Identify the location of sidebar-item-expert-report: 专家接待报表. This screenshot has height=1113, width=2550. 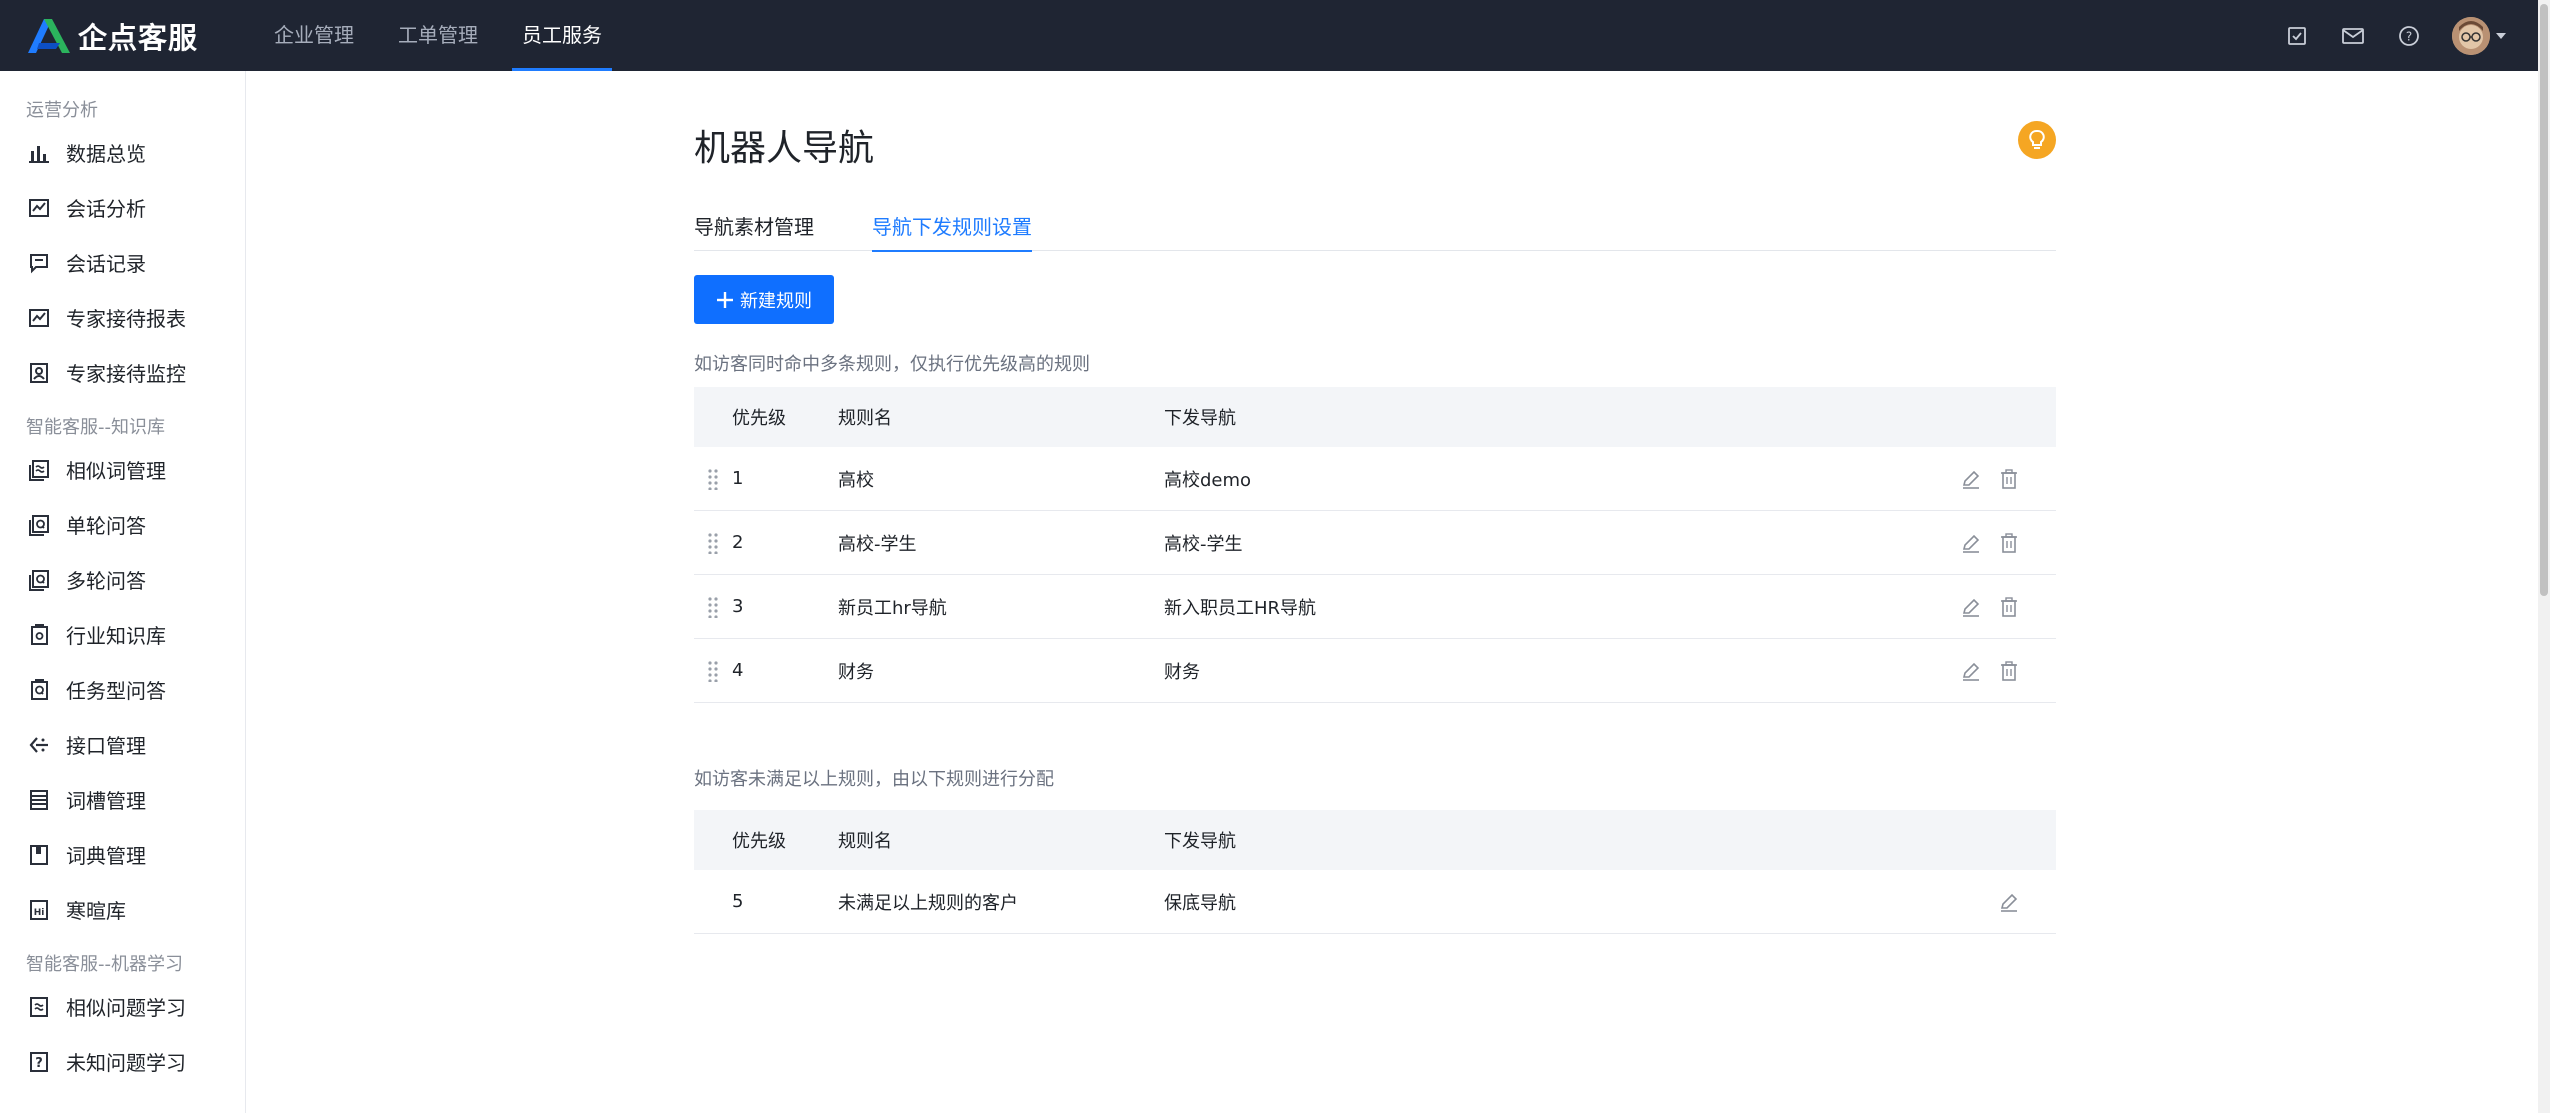
(122, 317).